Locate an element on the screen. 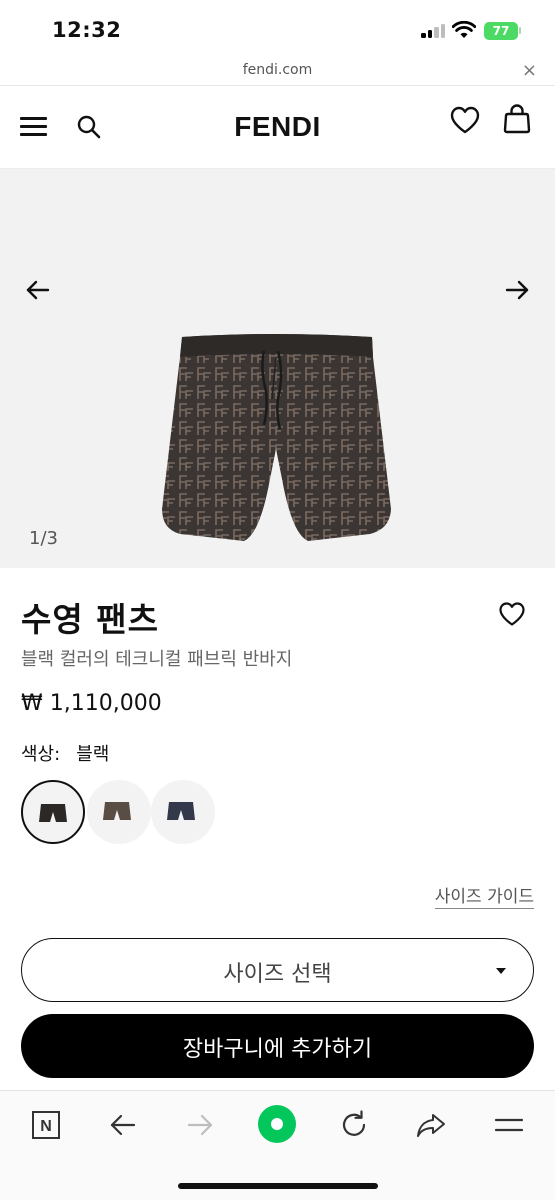  menu-lines-icon is located at coordinates (509, 1125).